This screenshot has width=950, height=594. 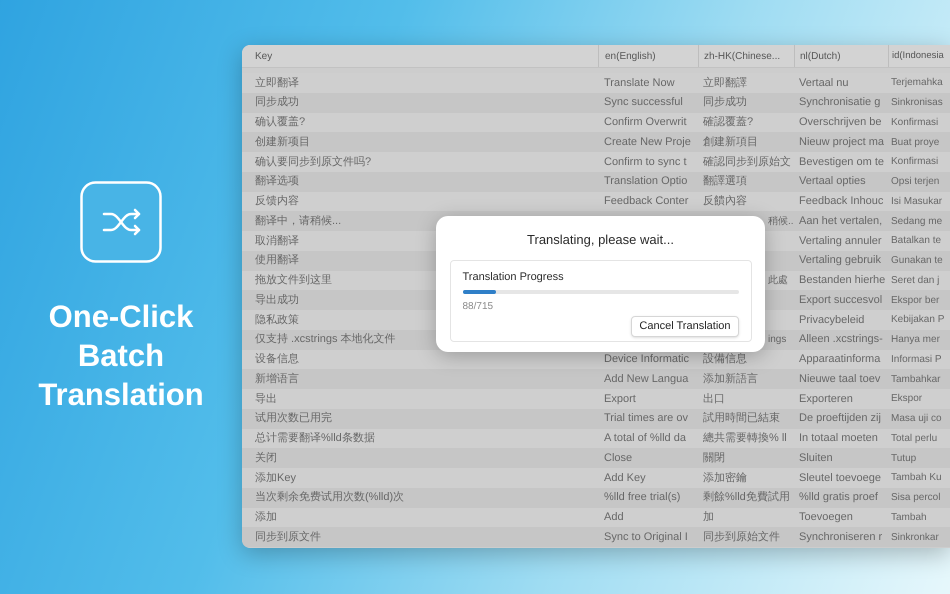 I want to click on table-cell-text: Total perlu, so click(x=914, y=439).